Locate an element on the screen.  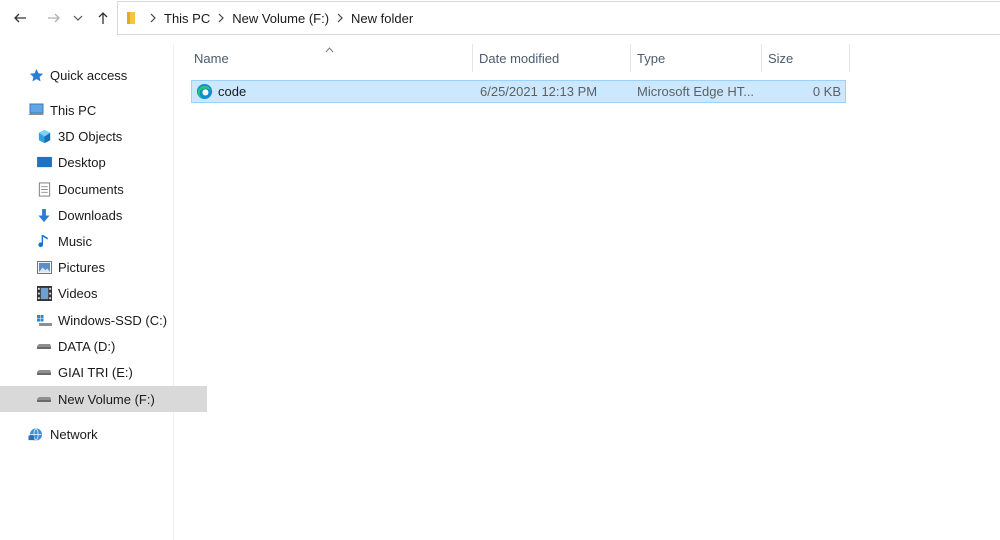
edge-icon is located at coordinates (204, 91).